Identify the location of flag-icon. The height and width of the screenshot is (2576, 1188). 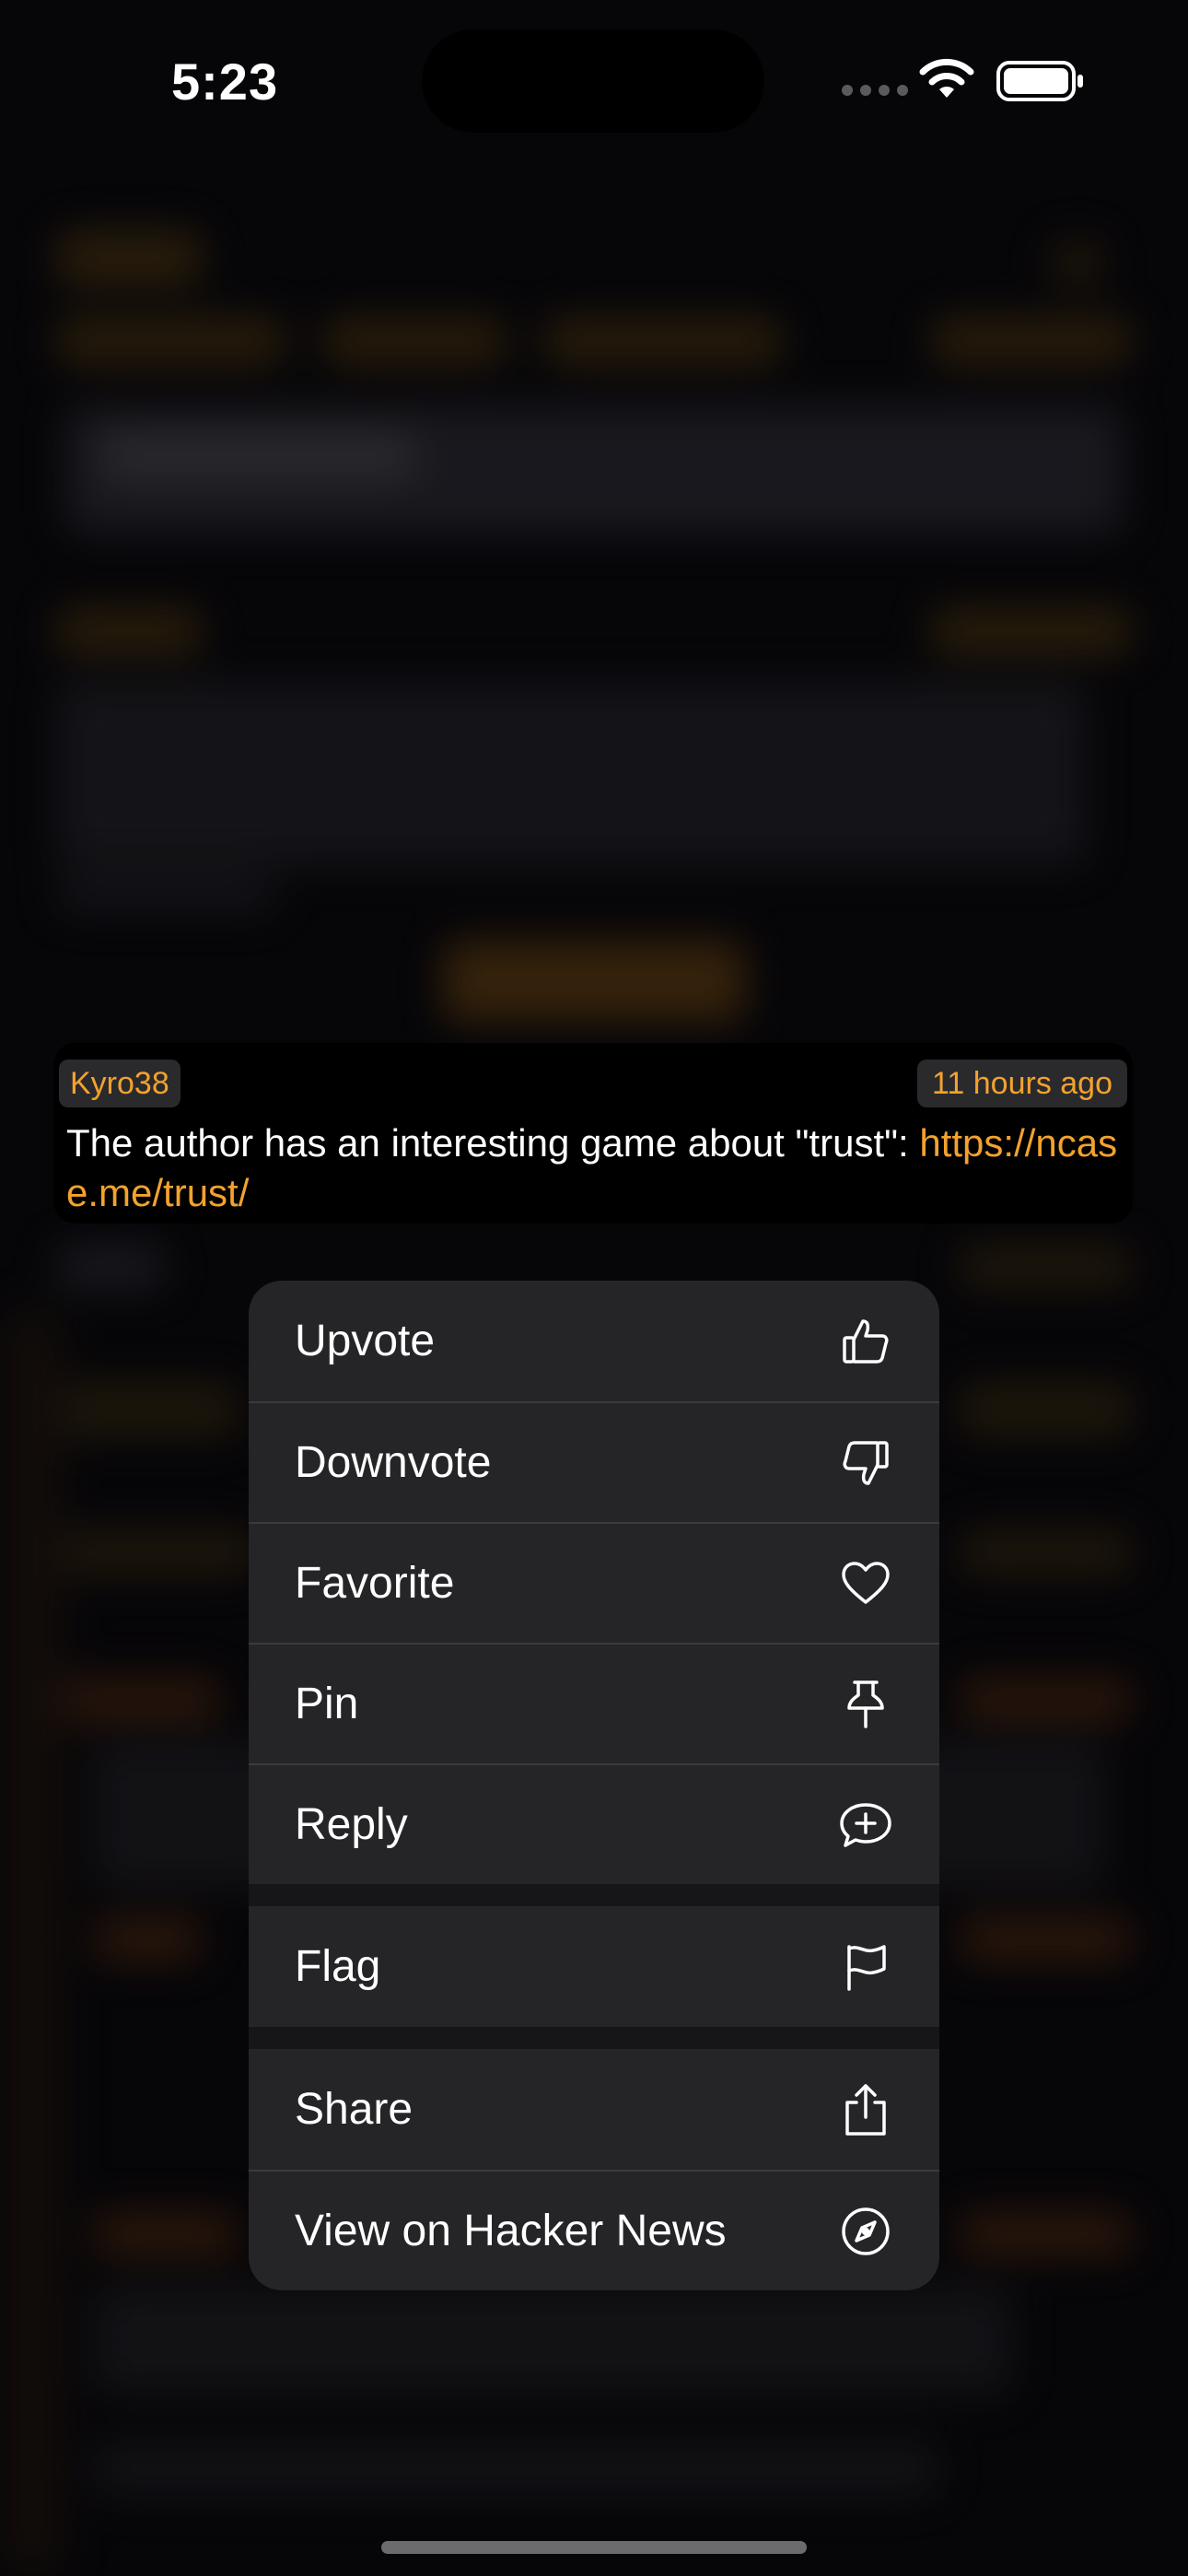
(865, 1967).